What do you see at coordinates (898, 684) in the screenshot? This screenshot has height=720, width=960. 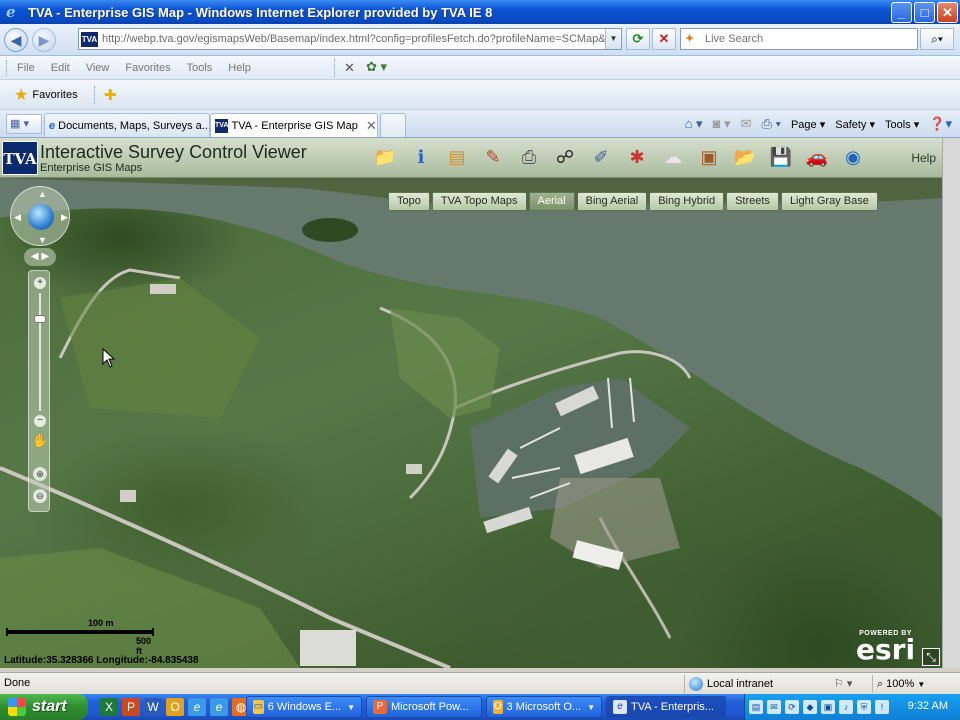 I see `zoom-level: ⌕ 100% ▼` at bounding box center [898, 684].